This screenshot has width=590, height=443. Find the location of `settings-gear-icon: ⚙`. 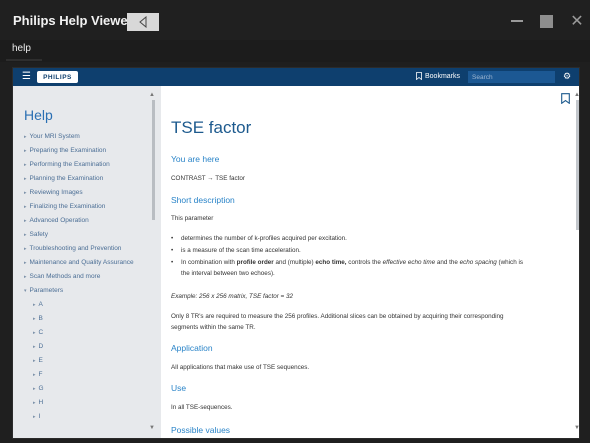

settings-gear-icon: ⚙ is located at coordinates (567, 76).